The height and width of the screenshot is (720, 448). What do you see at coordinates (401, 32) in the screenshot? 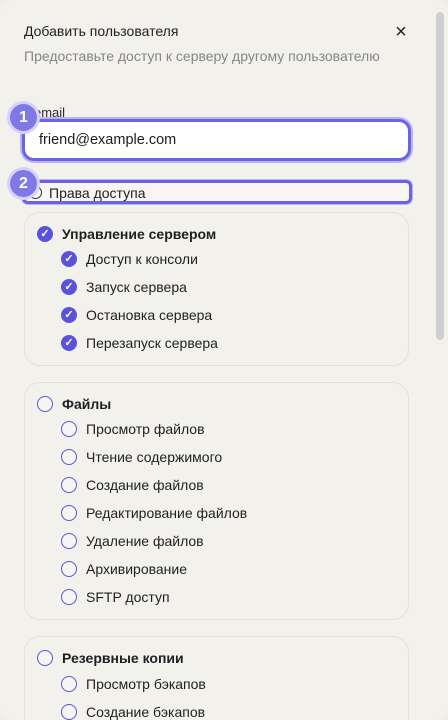
I see `close-icon: ×` at bounding box center [401, 32].